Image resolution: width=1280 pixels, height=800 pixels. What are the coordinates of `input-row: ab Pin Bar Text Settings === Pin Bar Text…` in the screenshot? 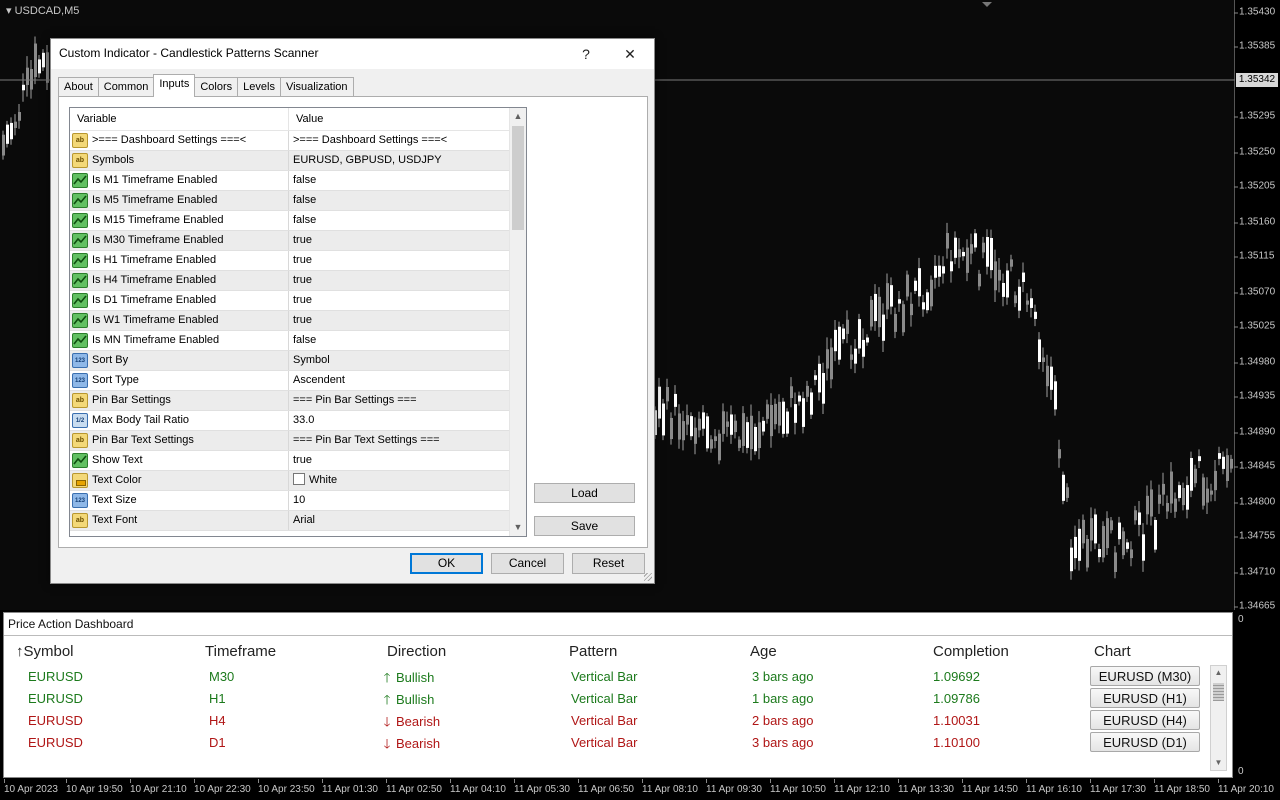 It's located at (289, 441).